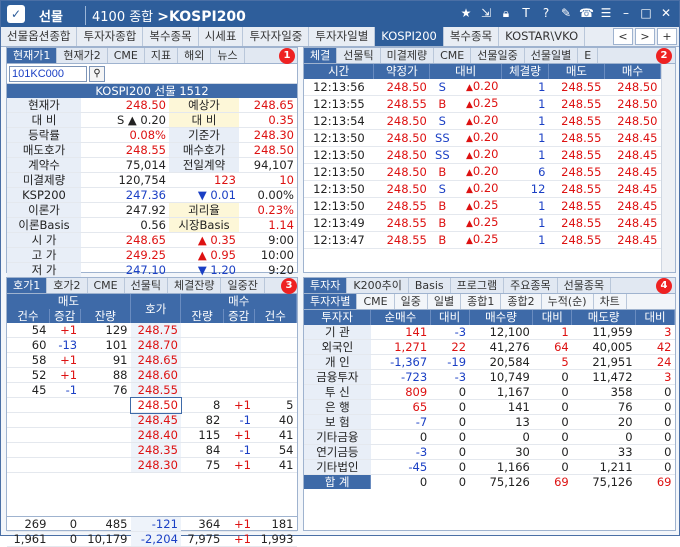 The height and width of the screenshot is (547, 680). Describe the element at coordinates (546, 13) in the screenshot. I see `help-icon: ?` at that location.